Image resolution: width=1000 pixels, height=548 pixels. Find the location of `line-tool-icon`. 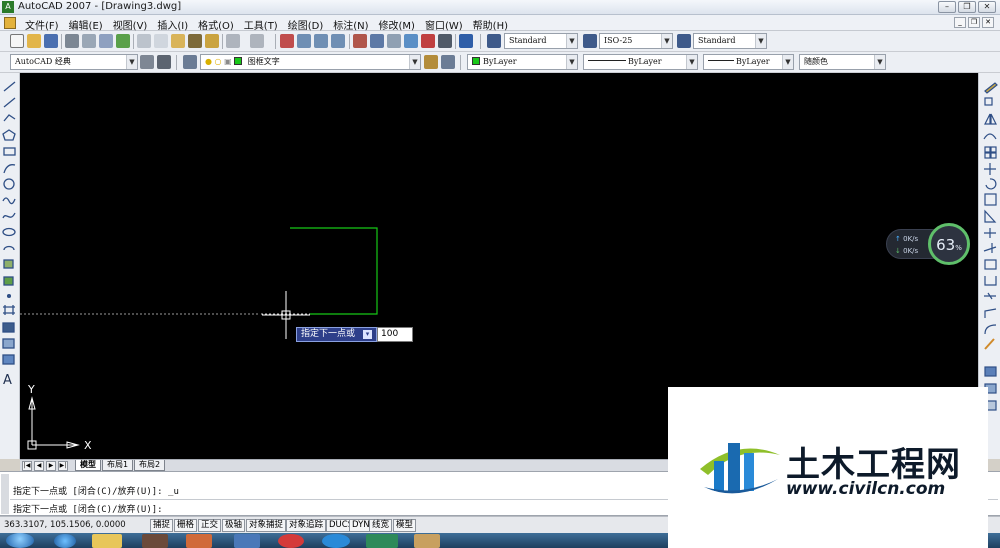

line-tool-icon is located at coordinates (9, 86).